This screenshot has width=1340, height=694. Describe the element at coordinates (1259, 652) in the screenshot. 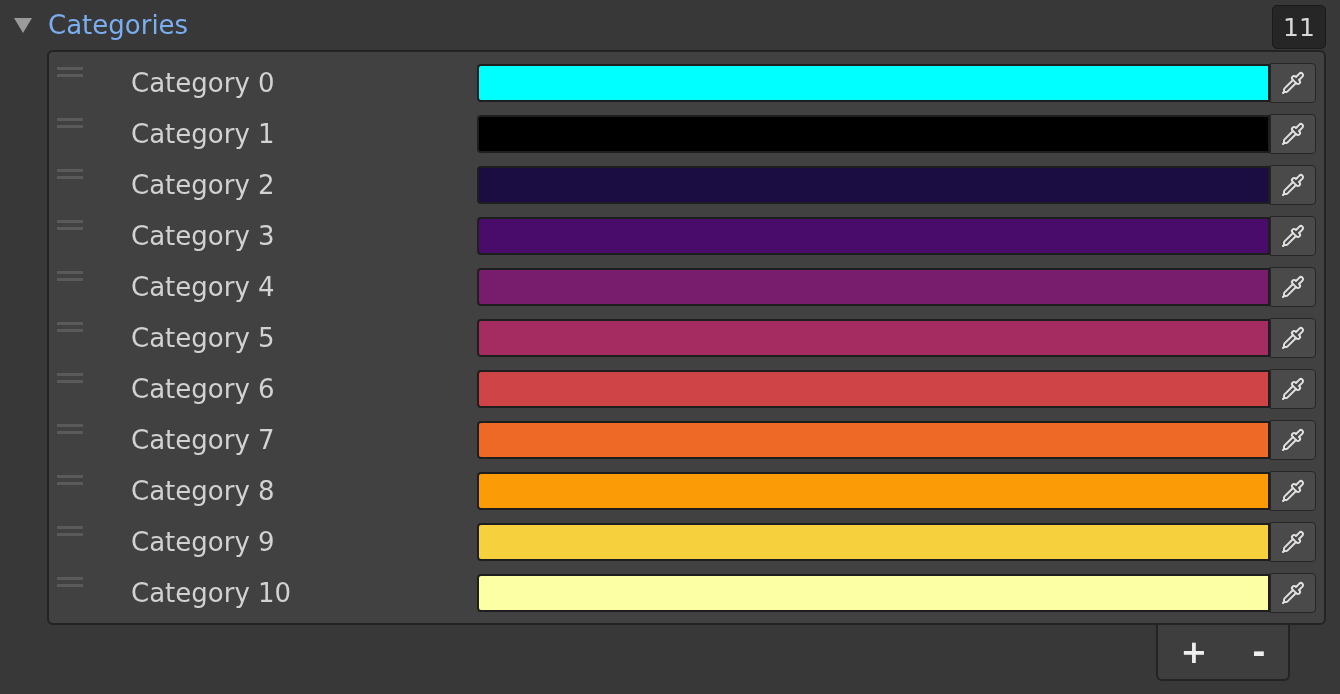

I see `remove-button: -` at that location.